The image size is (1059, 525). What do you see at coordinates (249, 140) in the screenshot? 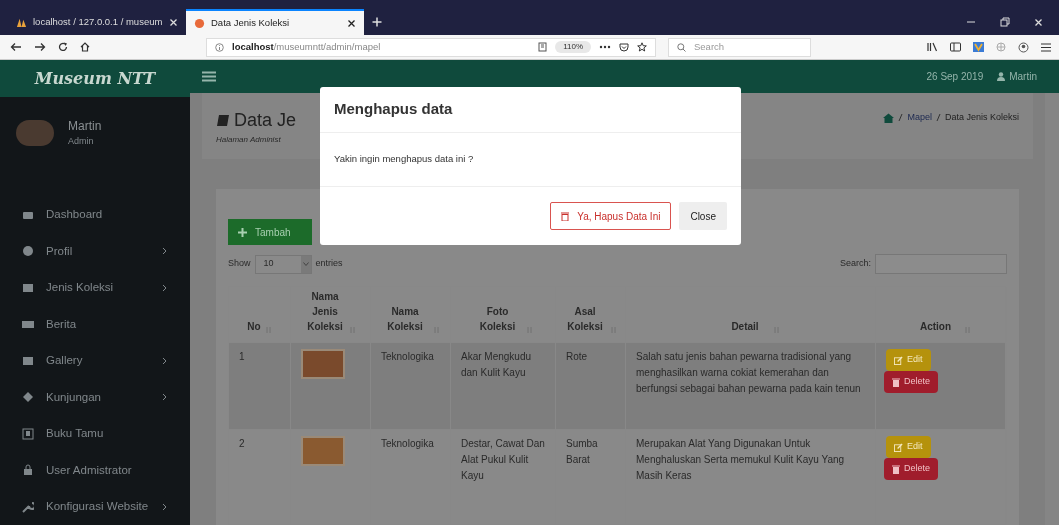
I see `page-subtitle: Halaman Administ` at bounding box center [249, 140].